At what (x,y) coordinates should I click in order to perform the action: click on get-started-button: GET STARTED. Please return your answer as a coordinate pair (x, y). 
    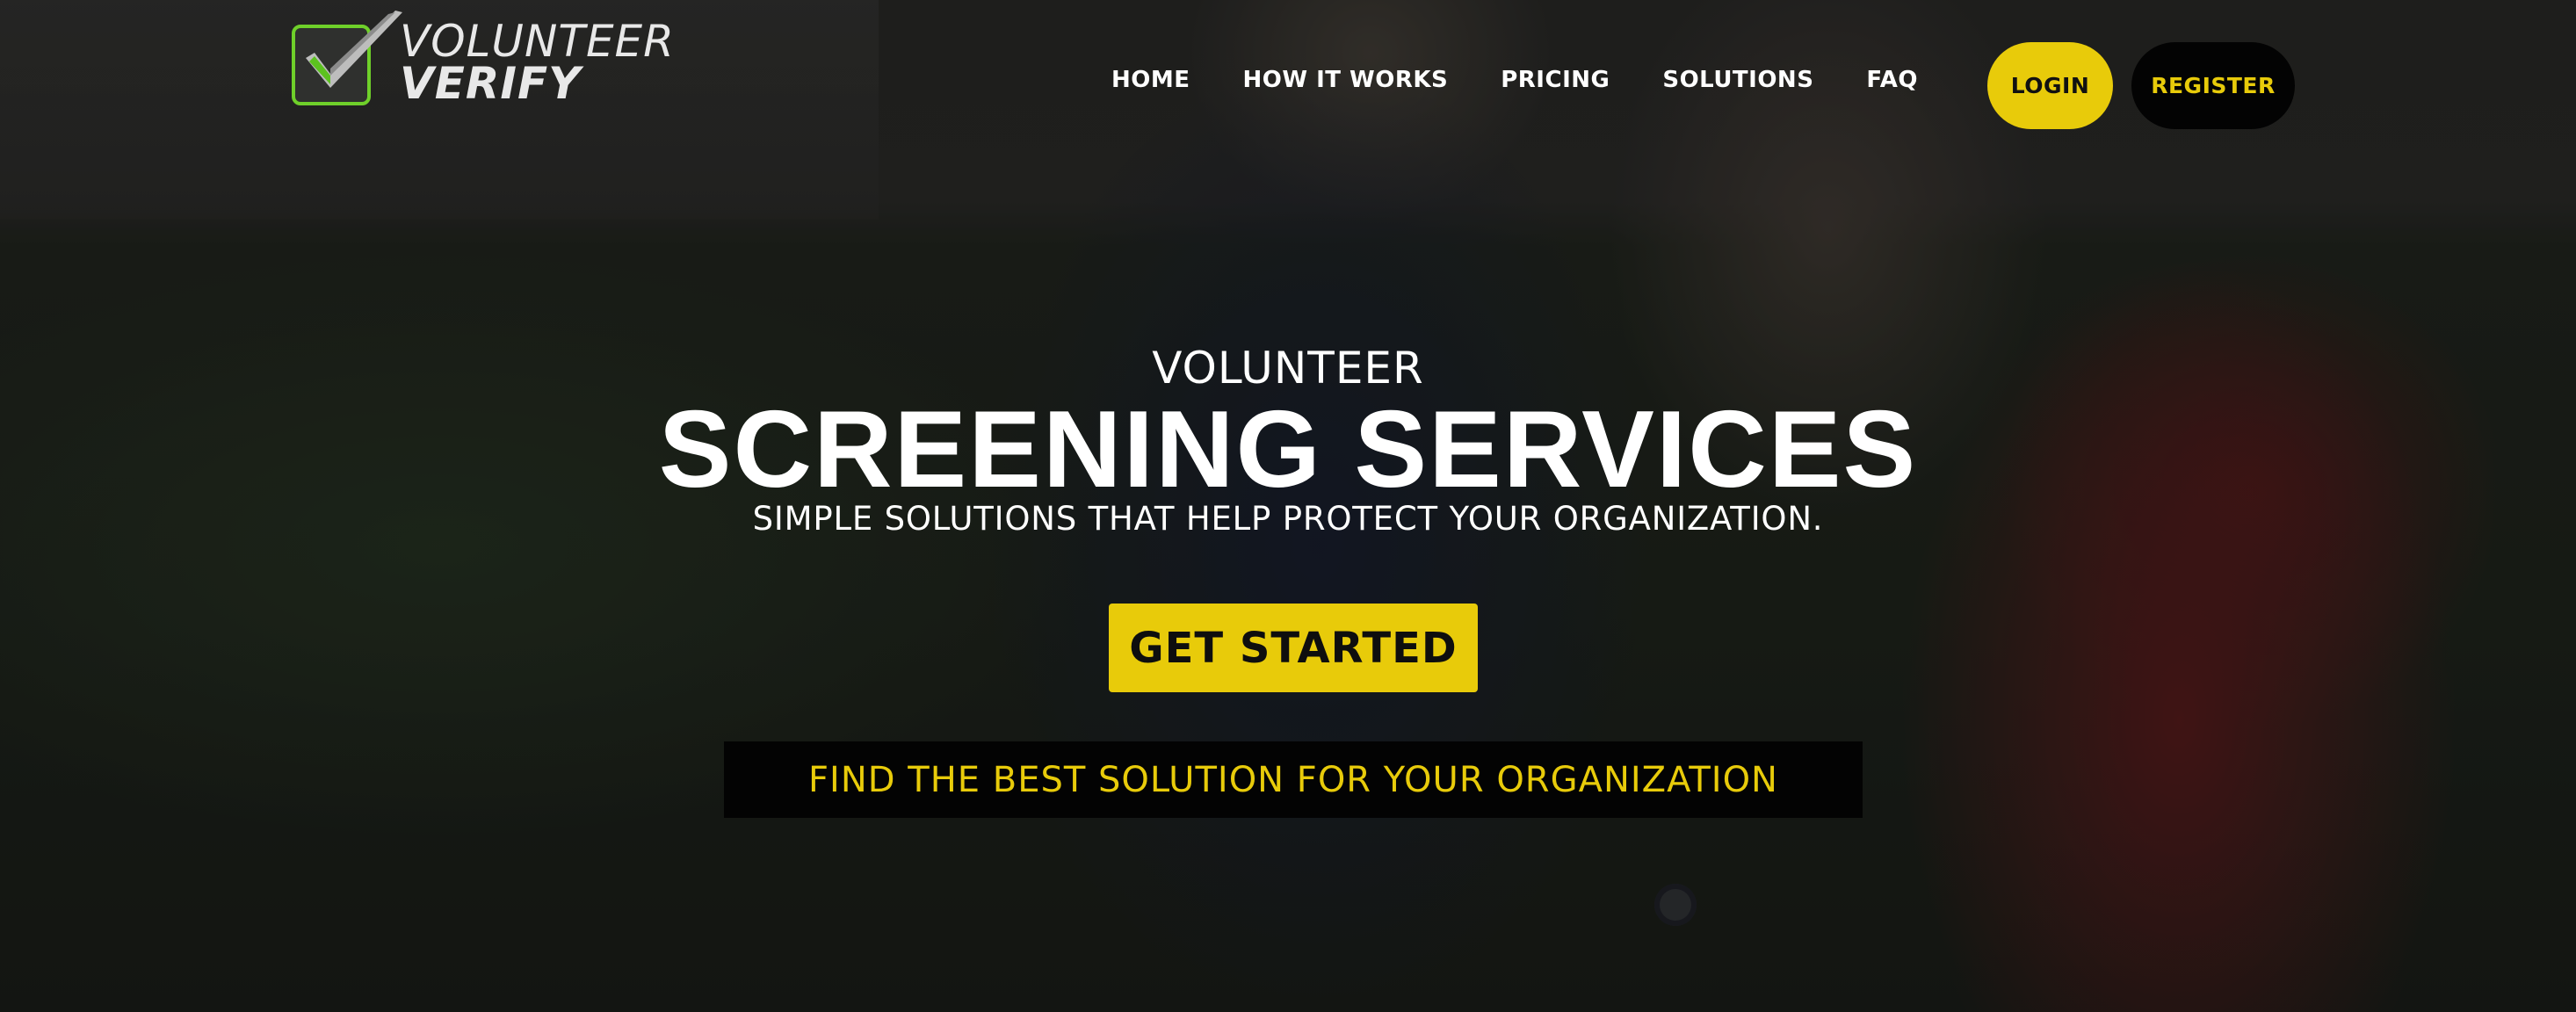
    Looking at the image, I should click on (1293, 648).